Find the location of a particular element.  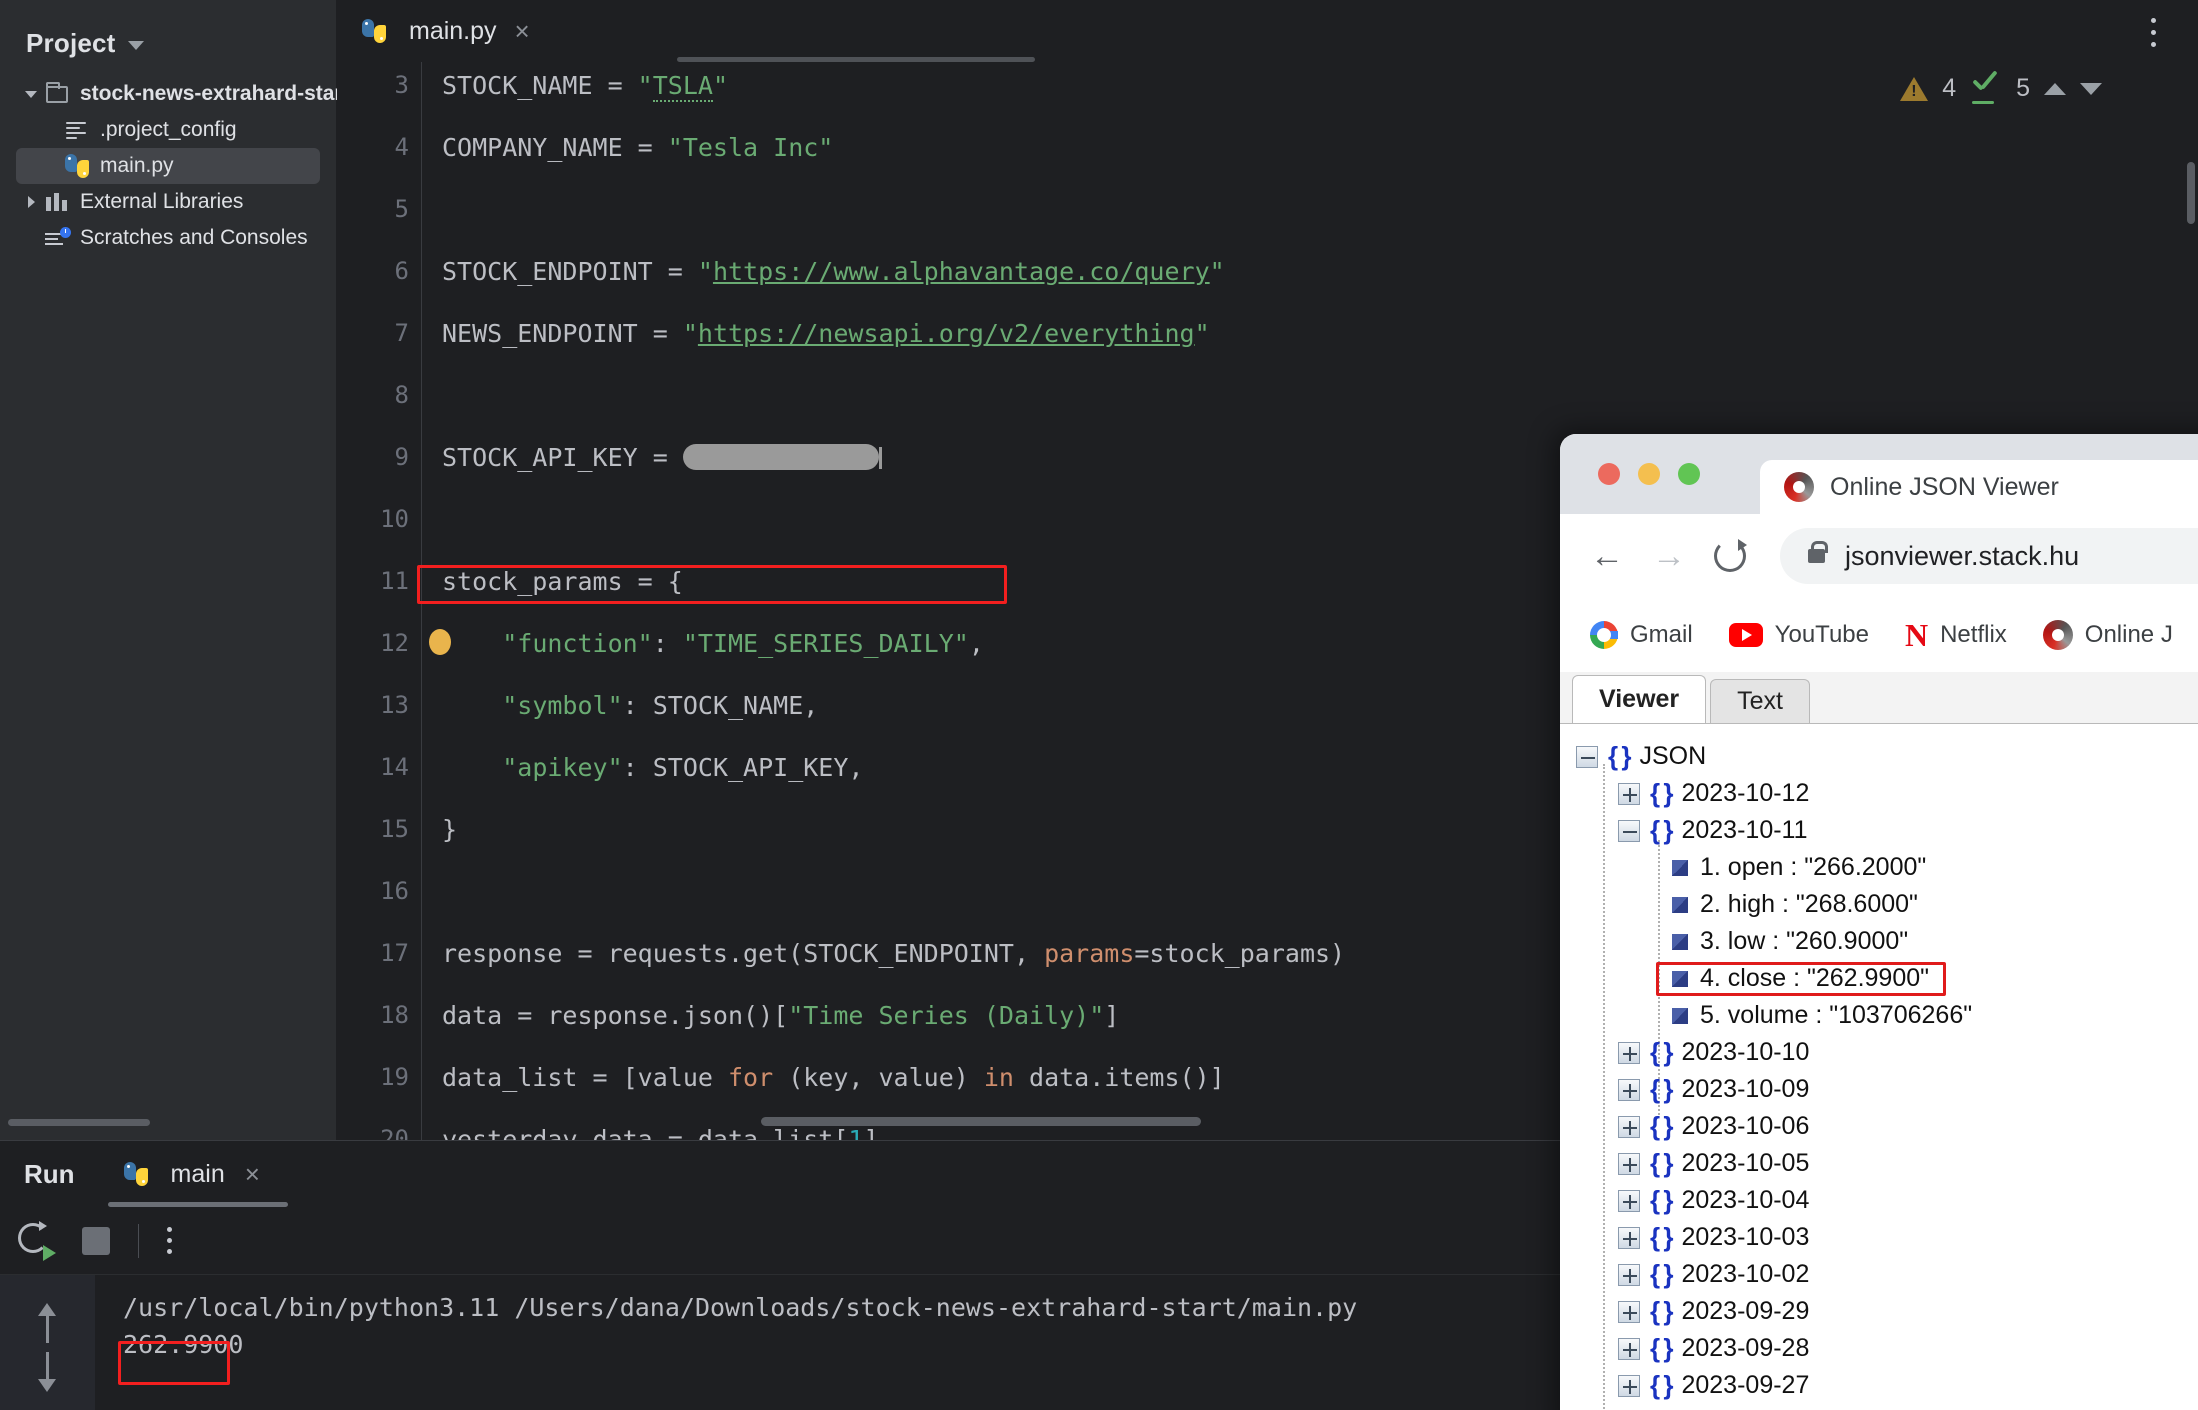

json-leaf-volume: 5. volume : "103706266" is located at coordinates (1887, 1015).